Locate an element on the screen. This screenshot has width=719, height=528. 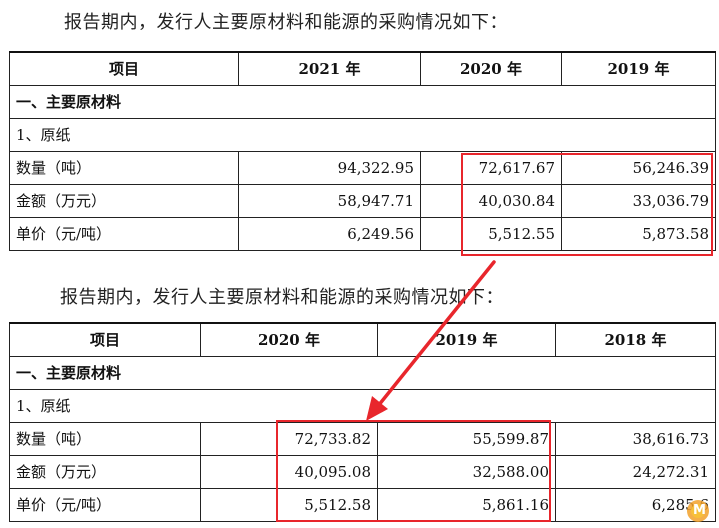
table-cell: 55,599.87 is located at coordinates (466, 438).